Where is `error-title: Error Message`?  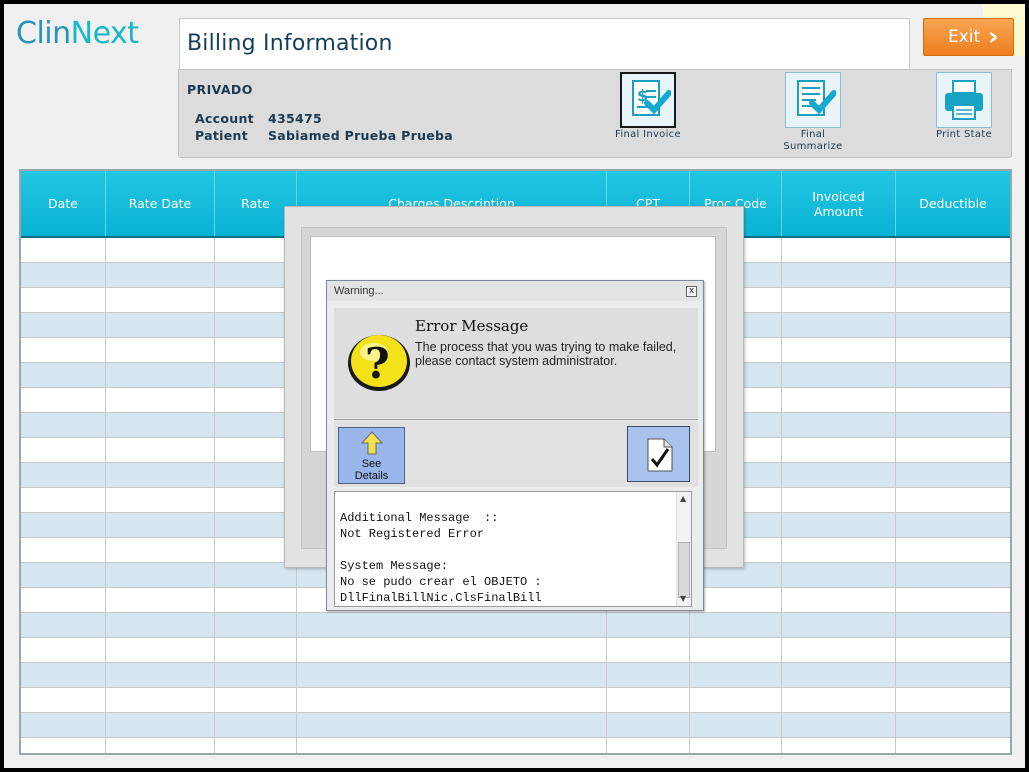 error-title: Error Message is located at coordinates (472, 326).